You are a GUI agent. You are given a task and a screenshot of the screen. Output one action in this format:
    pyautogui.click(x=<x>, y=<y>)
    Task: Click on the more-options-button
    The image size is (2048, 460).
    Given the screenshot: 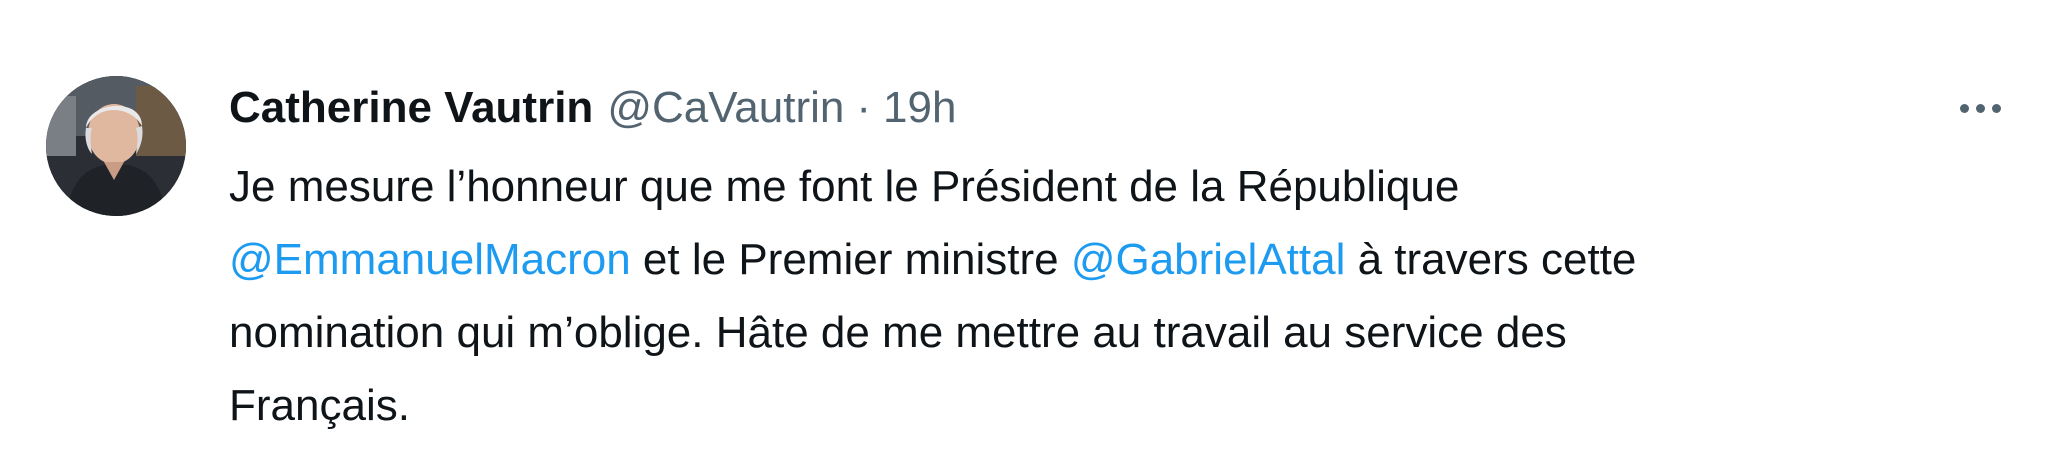 What is the action you would take?
    pyautogui.click(x=1980, y=108)
    